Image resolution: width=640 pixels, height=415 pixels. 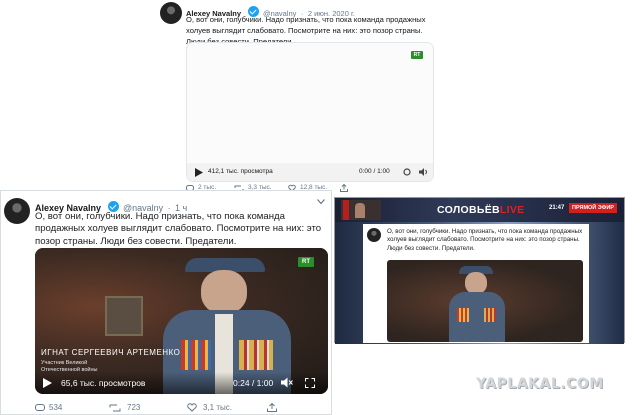 I want to click on tweet-actions: 534 723 3,1 тыс., so click(x=180, y=409).